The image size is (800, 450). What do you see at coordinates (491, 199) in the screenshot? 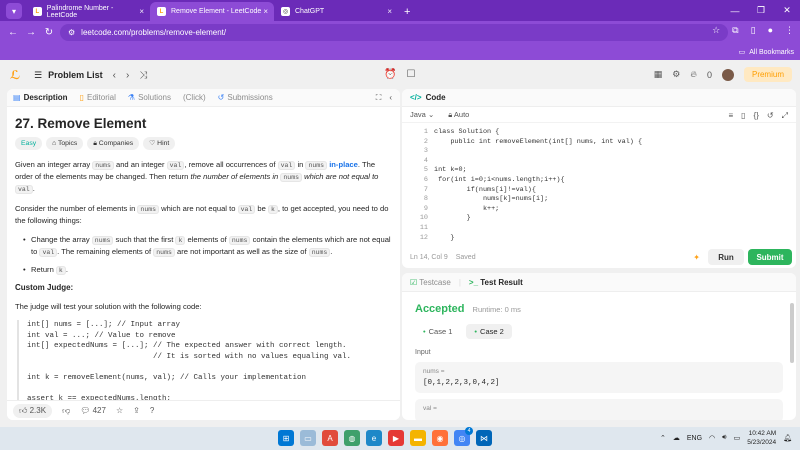
I see `code-line: nums[k]=nums[i];` at bounding box center [491, 199].